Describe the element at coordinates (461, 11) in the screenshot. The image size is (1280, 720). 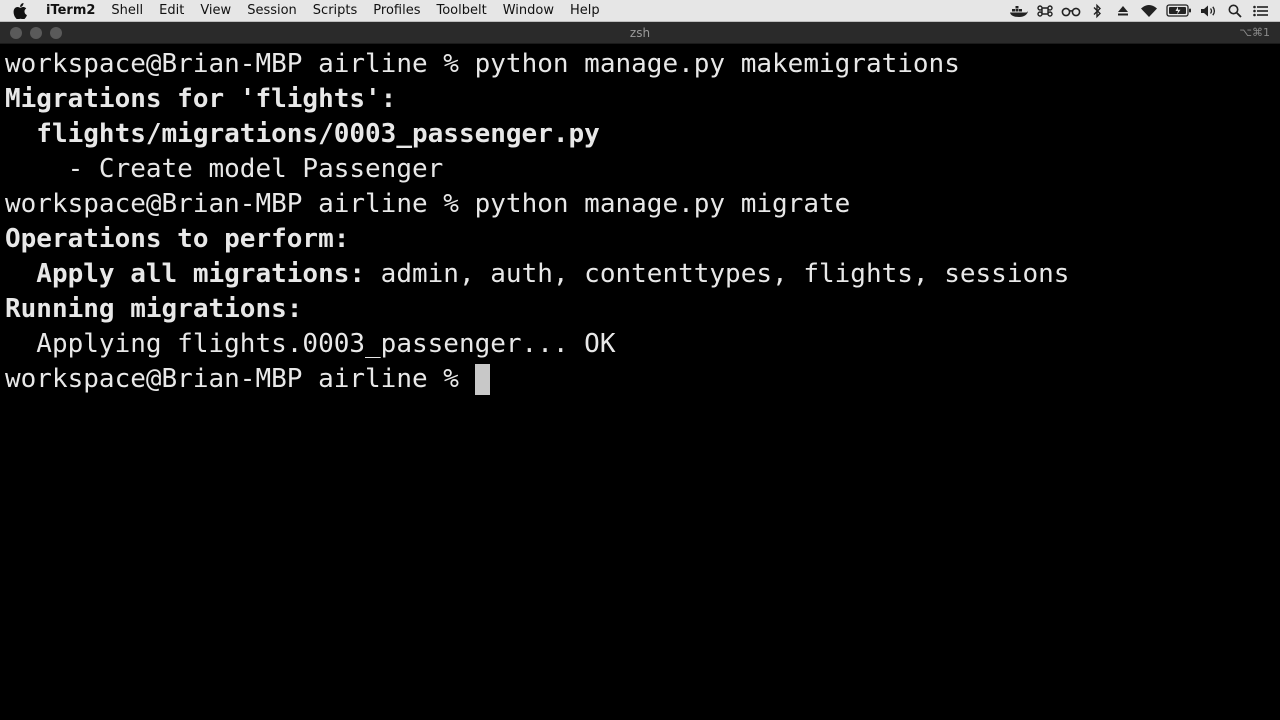
I see `menu-toolbelt: Toolbelt` at that location.